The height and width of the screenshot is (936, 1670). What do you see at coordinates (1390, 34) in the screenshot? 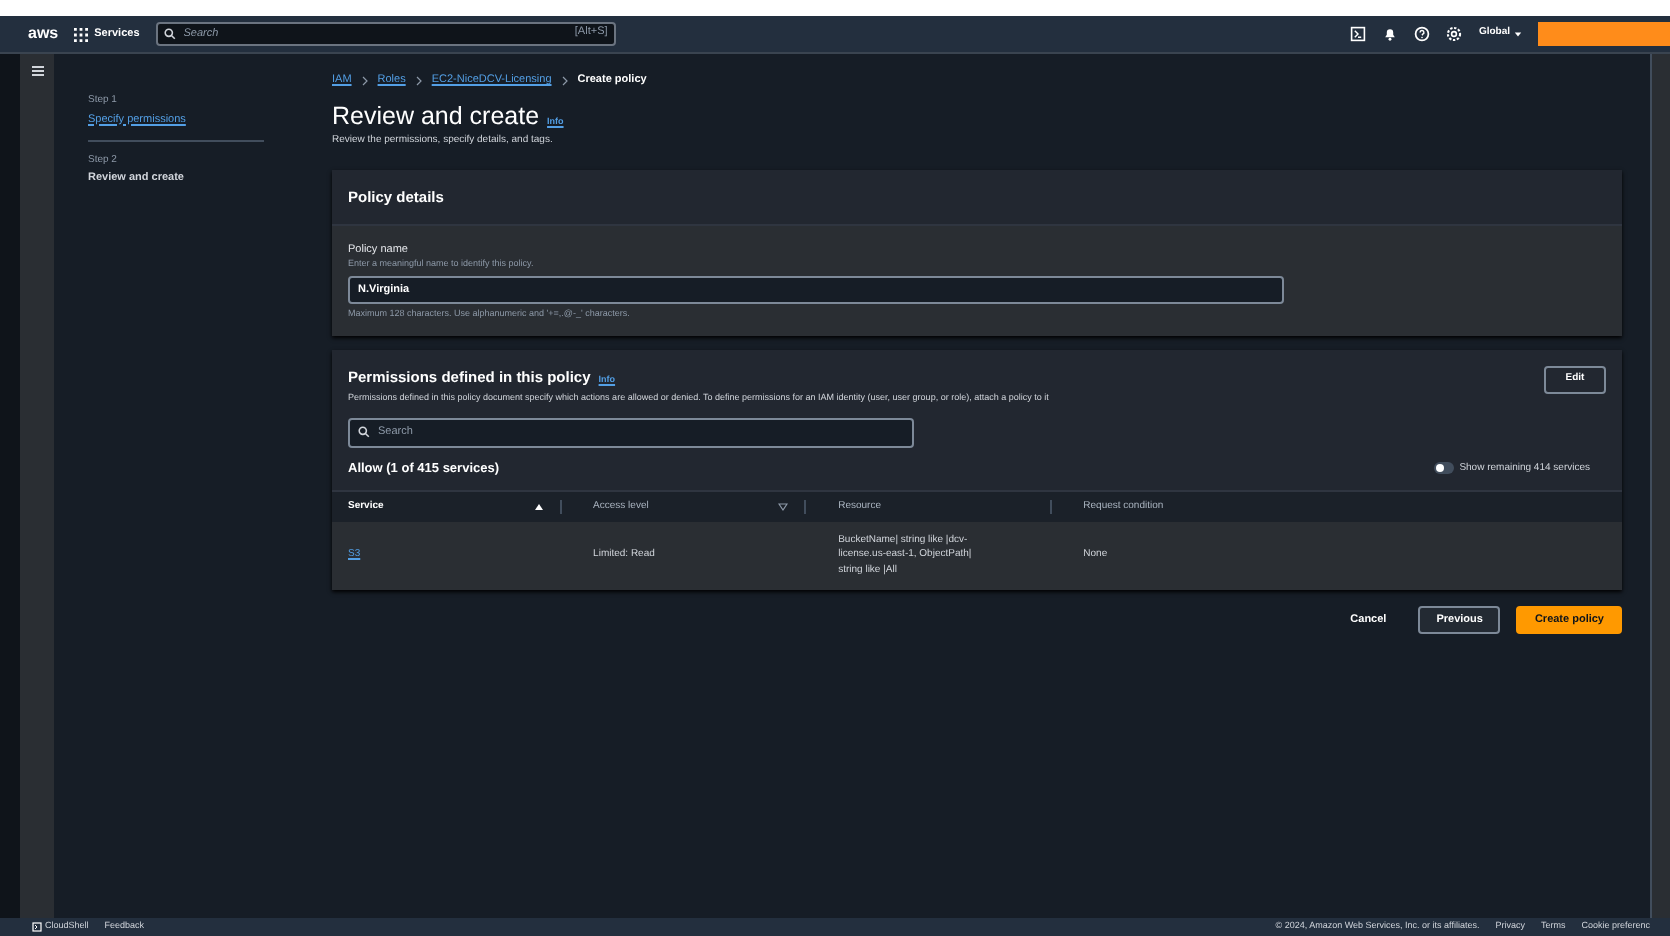
I see `bell-icon` at bounding box center [1390, 34].